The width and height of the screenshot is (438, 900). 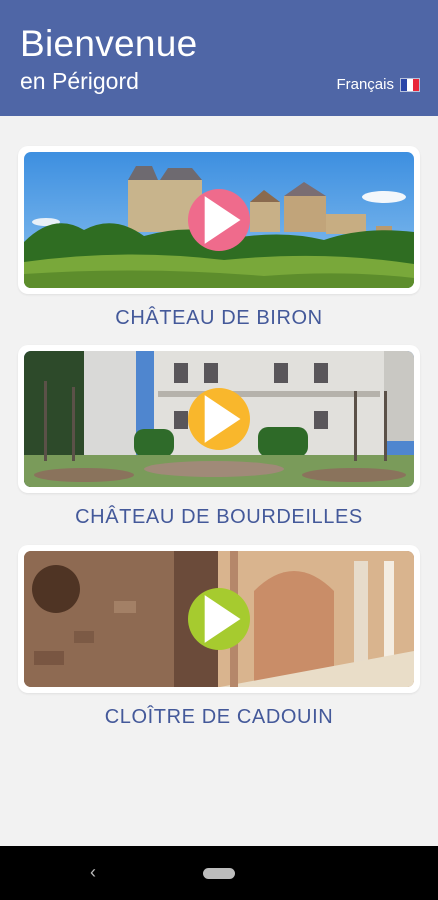 I want to click on page-title: Bienvenue, so click(x=109, y=43).